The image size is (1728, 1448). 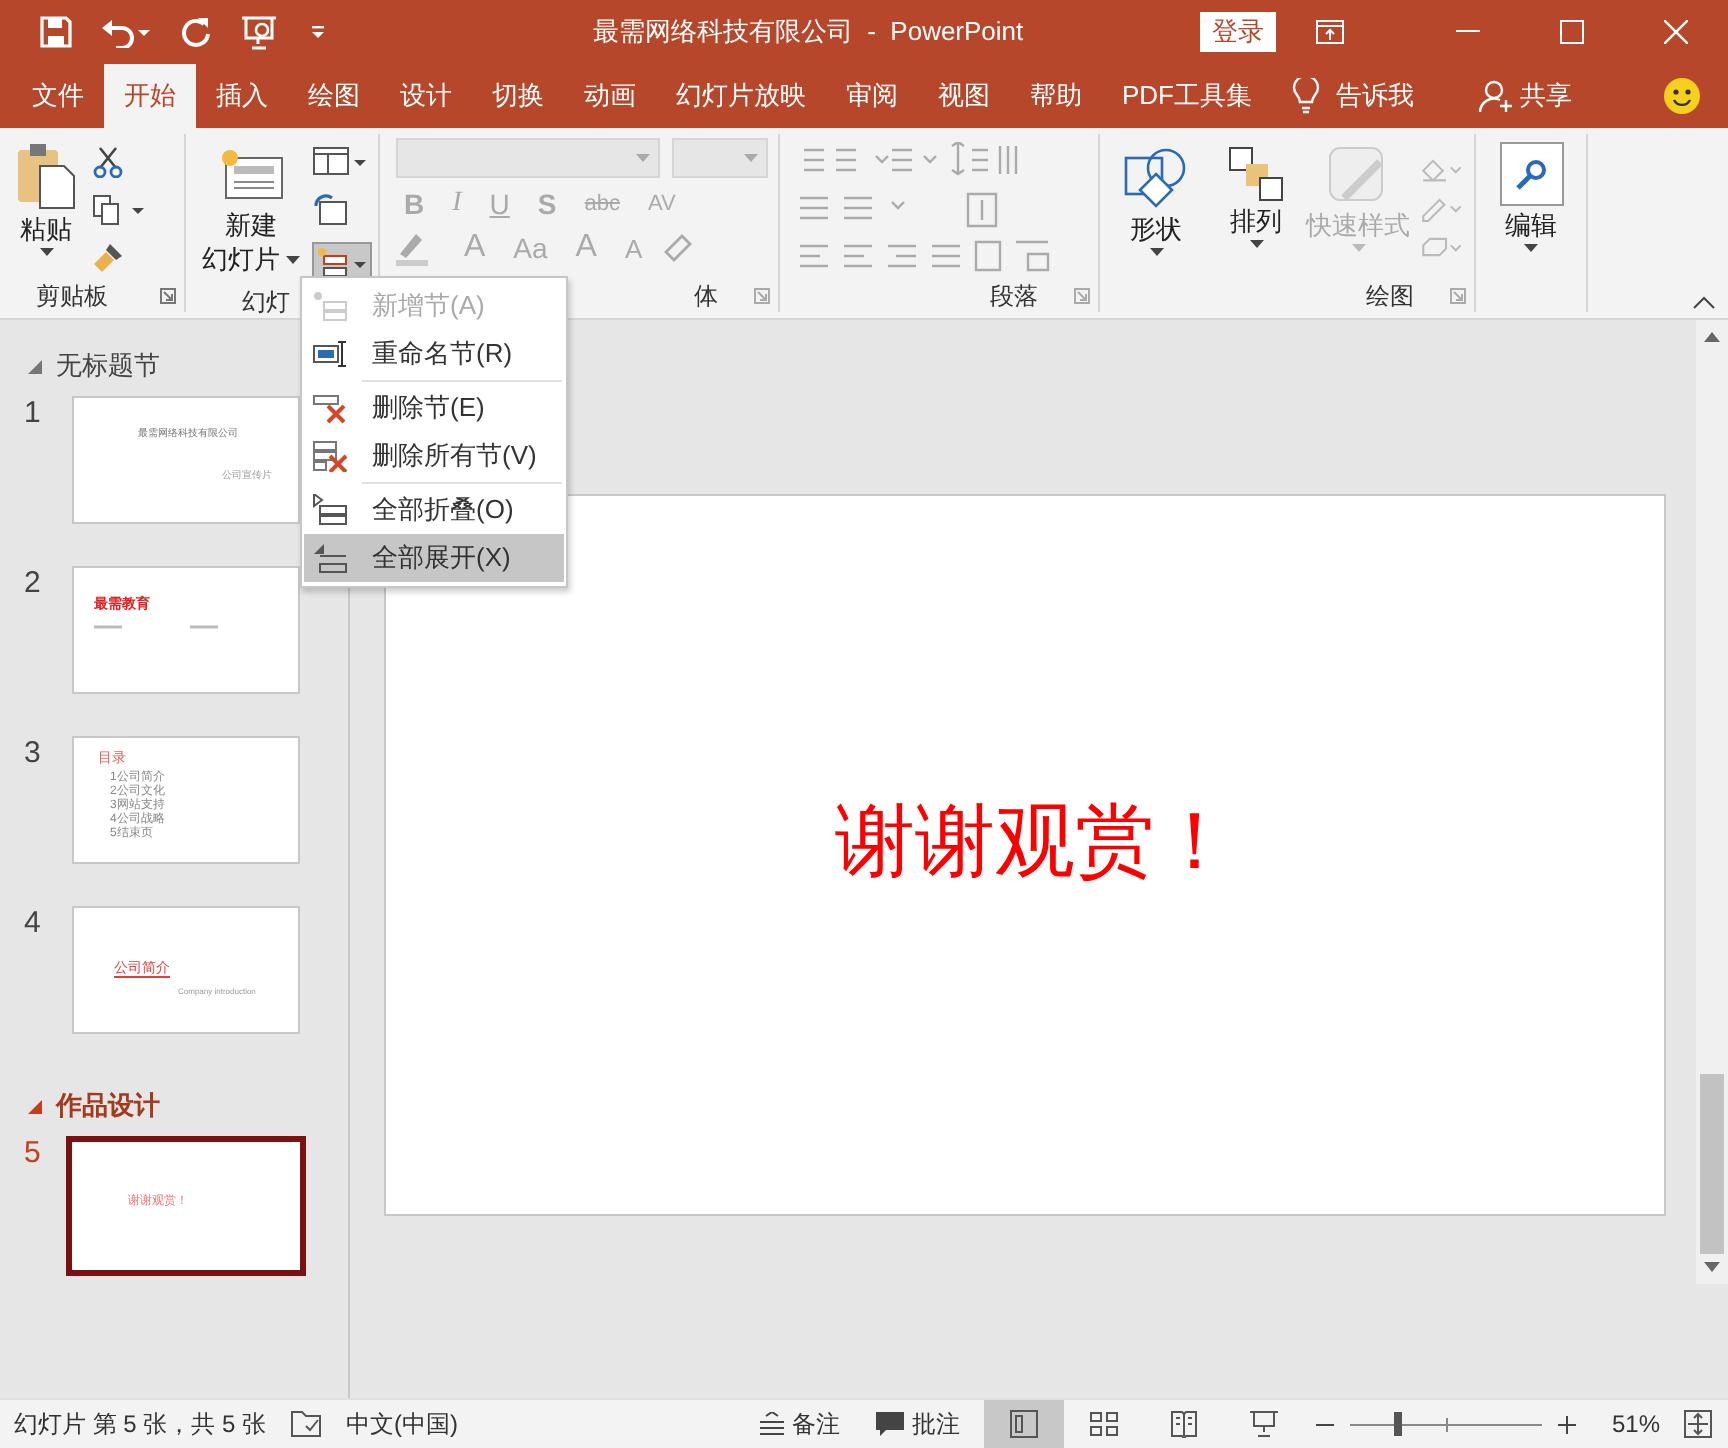 What do you see at coordinates (1712, 802) in the screenshot?
I see `vertical-scrollbar` at bounding box center [1712, 802].